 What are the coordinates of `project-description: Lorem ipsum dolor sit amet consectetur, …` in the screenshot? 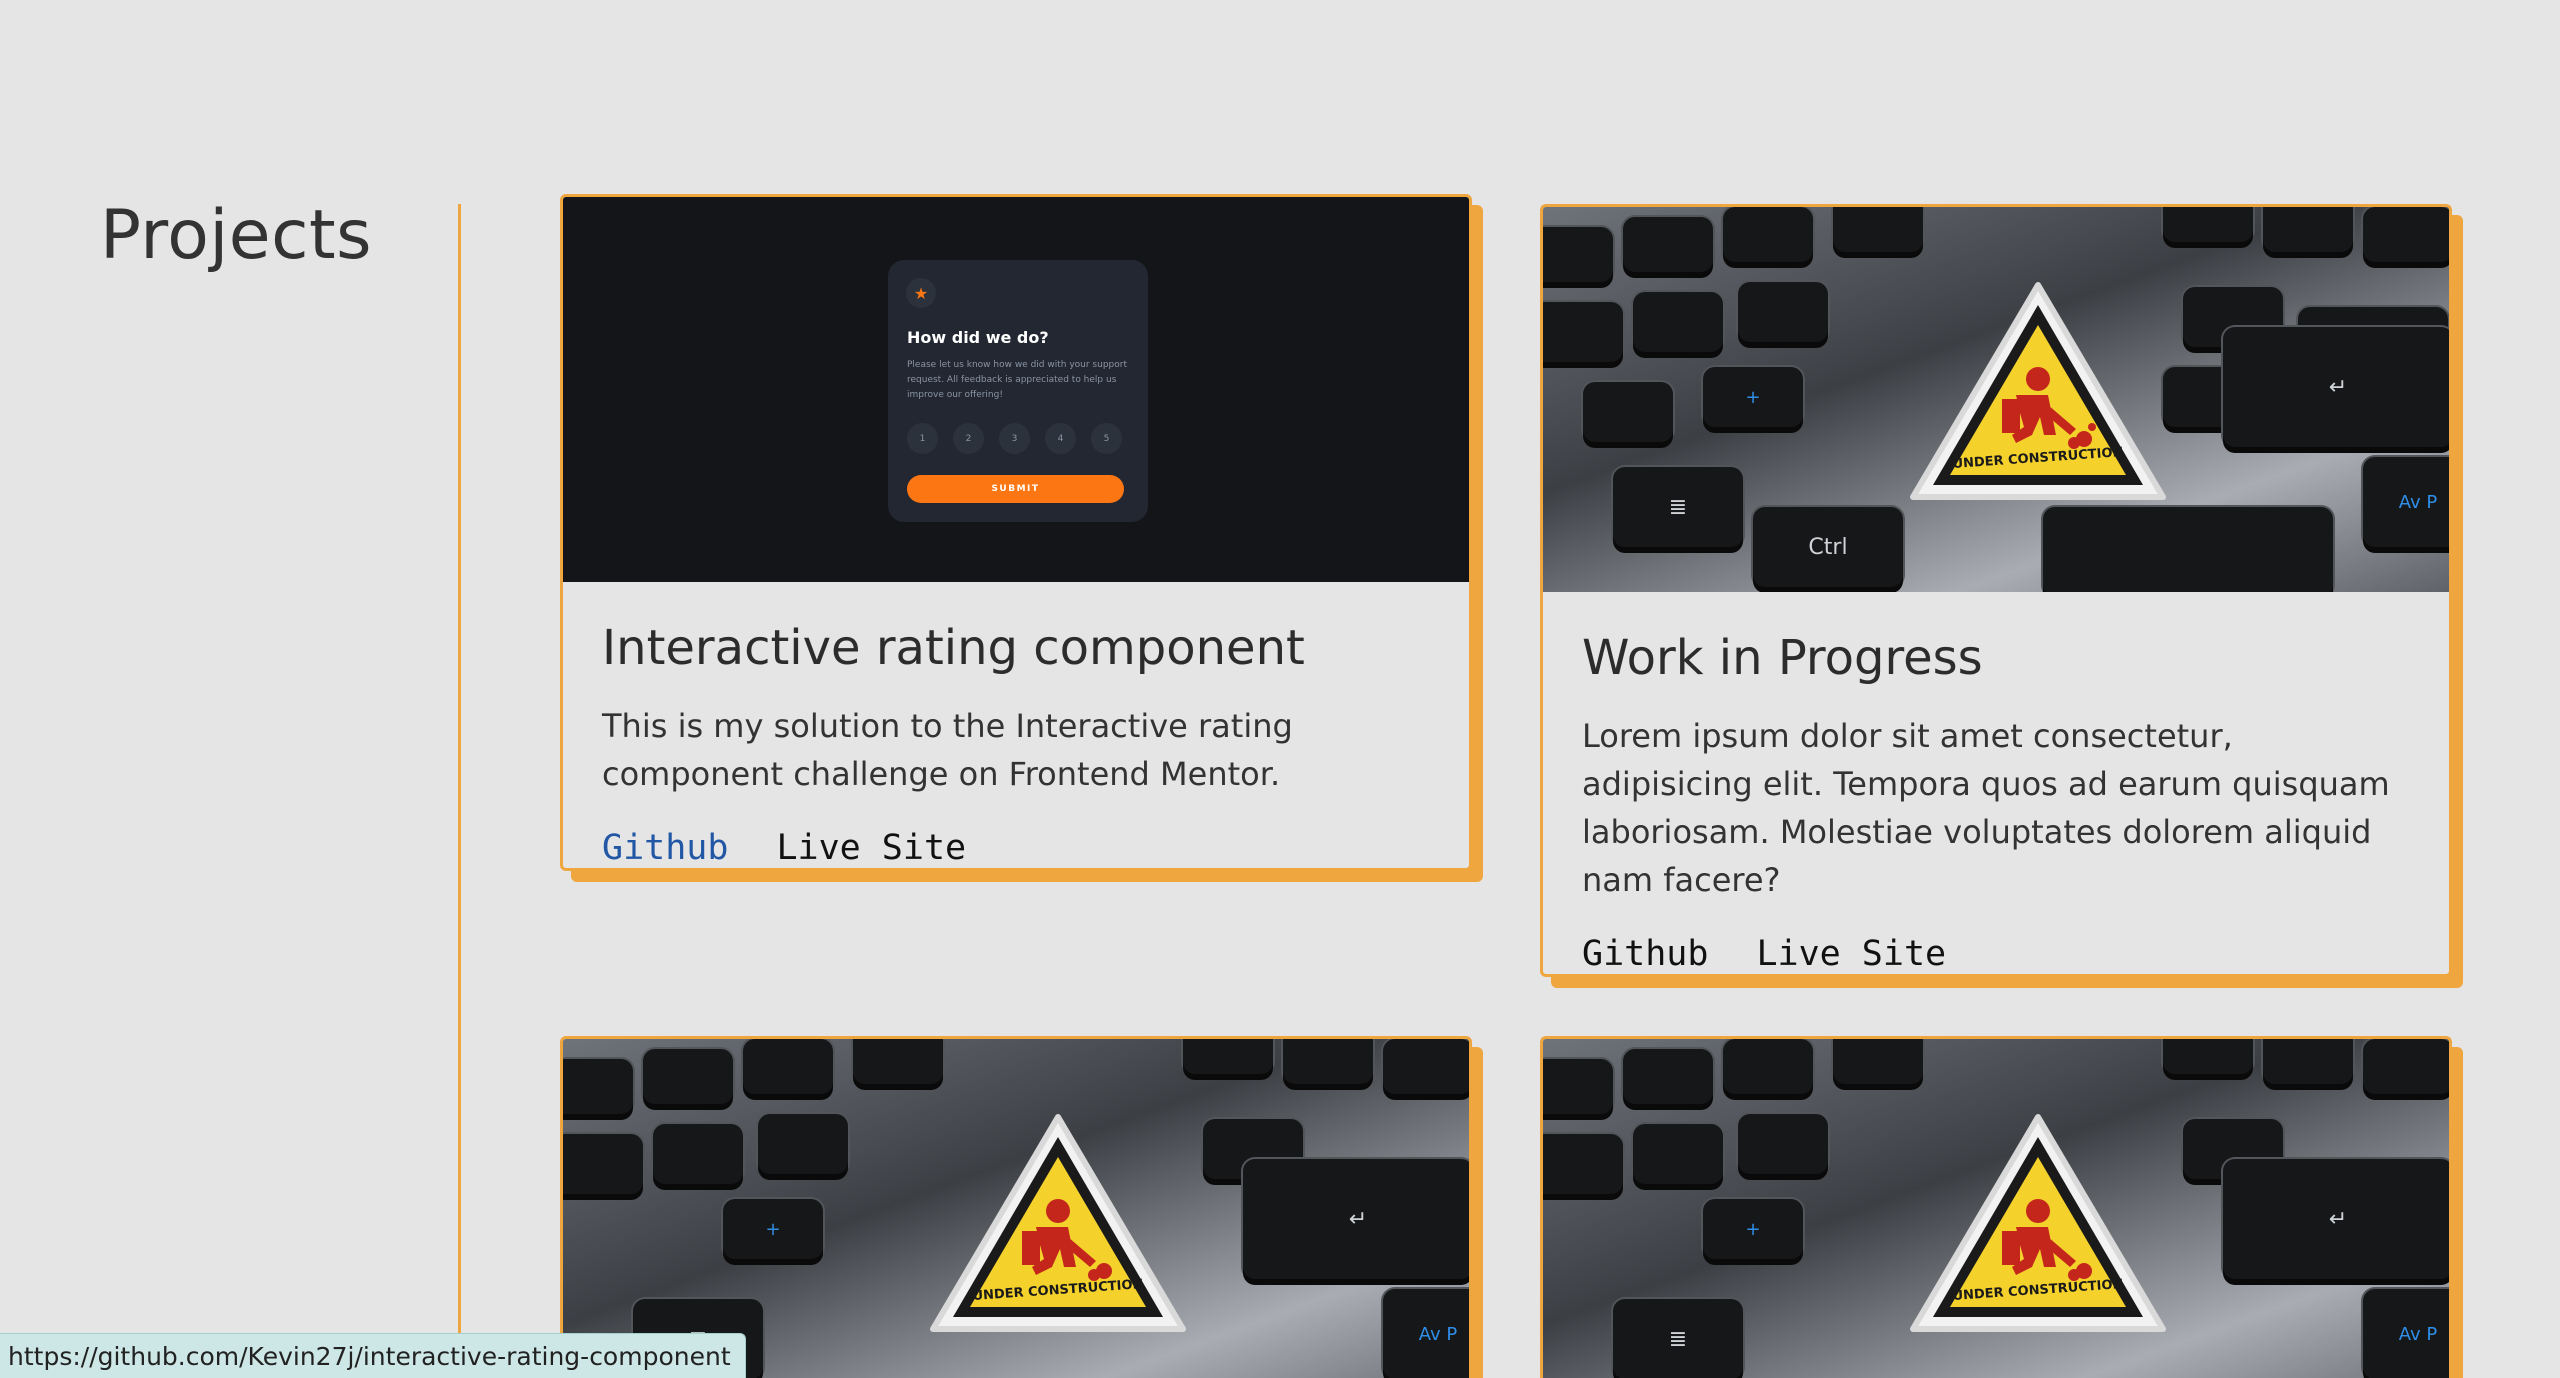 It's located at (1986, 808).